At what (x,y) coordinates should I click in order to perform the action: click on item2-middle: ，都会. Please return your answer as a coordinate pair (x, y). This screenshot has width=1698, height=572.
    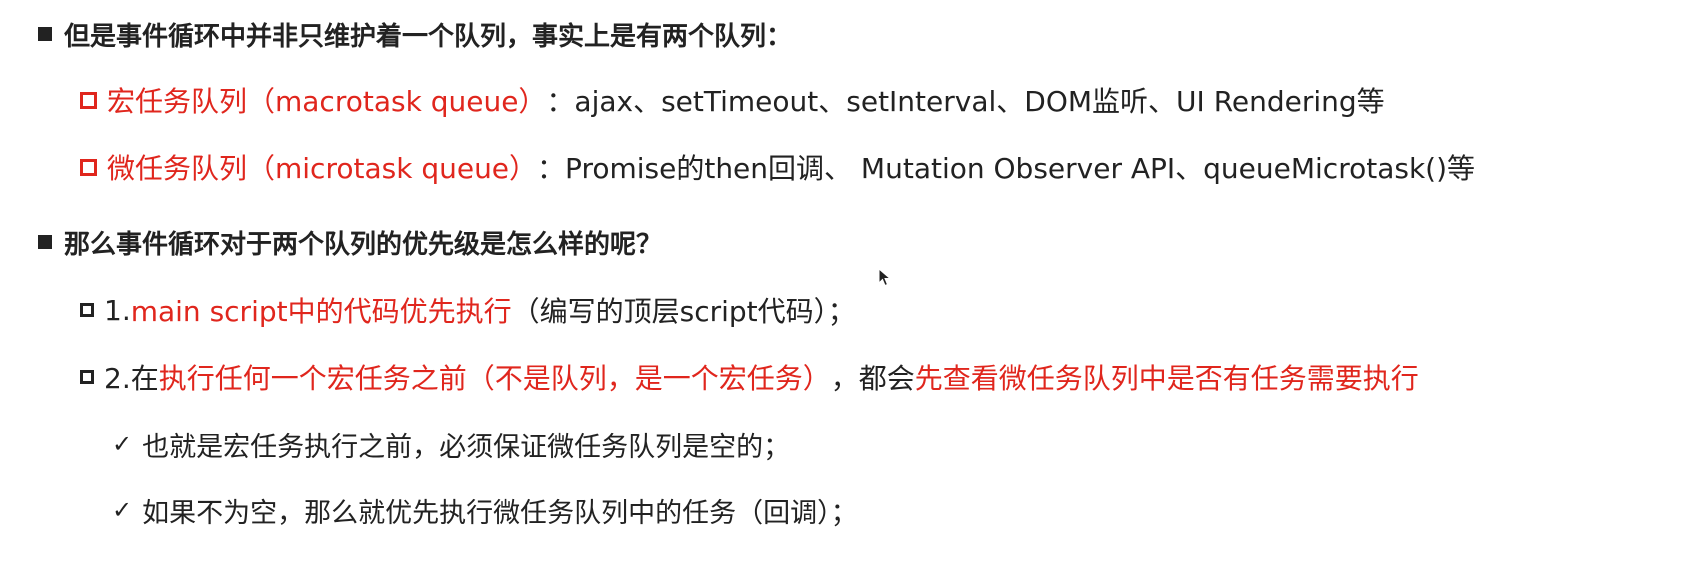
    Looking at the image, I should click on (872, 378).